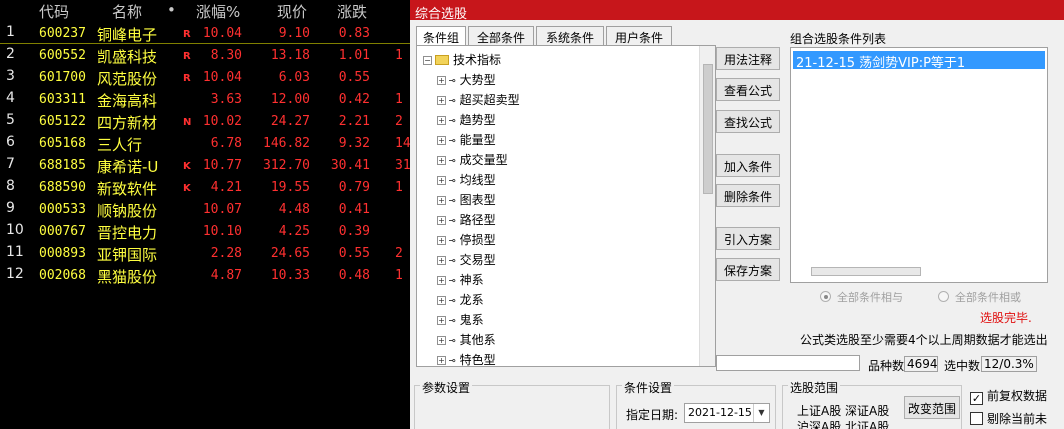  Describe the element at coordinates (471, 320) in the screenshot. I see `tree-item-label: 鬼系` at that location.